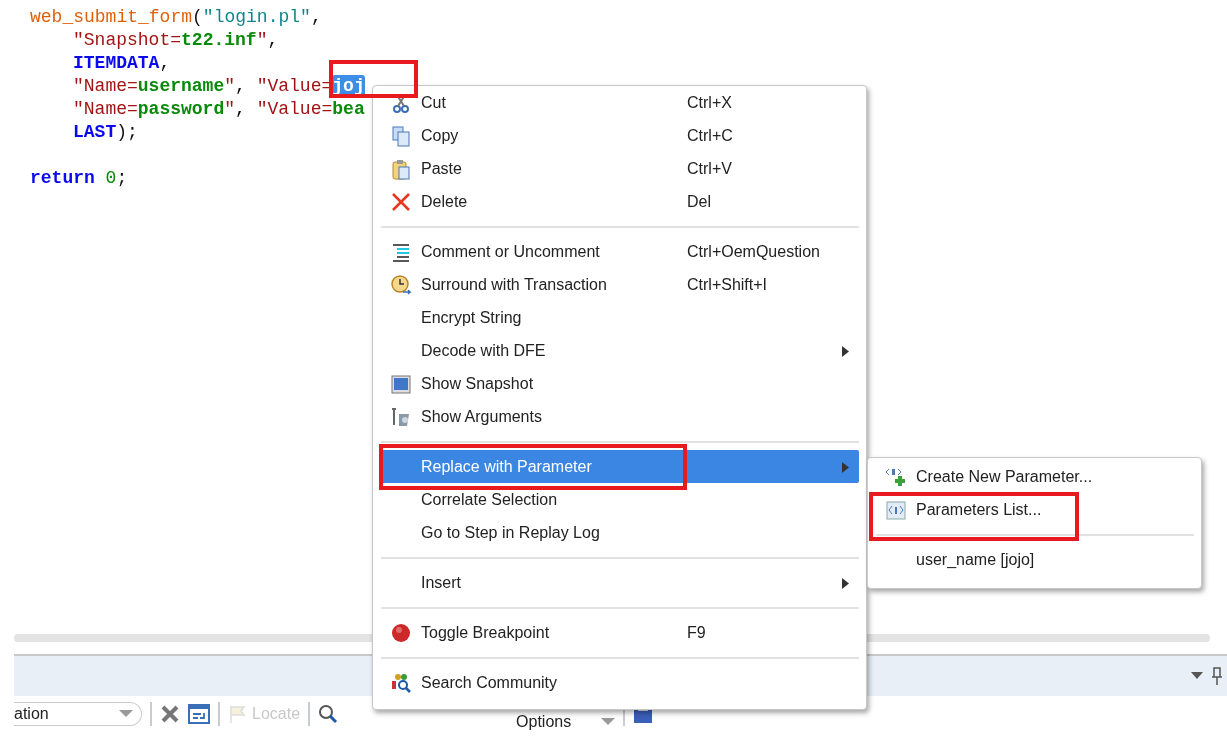  What do you see at coordinates (400, 168) in the screenshot?
I see `paste-icon` at bounding box center [400, 168].